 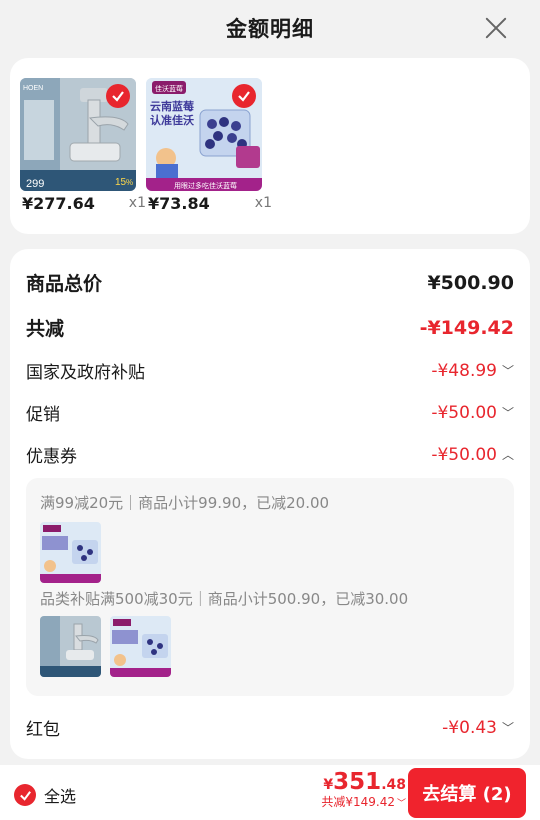 What do you see at coordinates (270, 792) in the screenshot?
I see `bottom-checkout-bar: 全选 ¥351.48 共减¥149.42 ﹀ 去结算 (2)` at bounding box center [270, 792].